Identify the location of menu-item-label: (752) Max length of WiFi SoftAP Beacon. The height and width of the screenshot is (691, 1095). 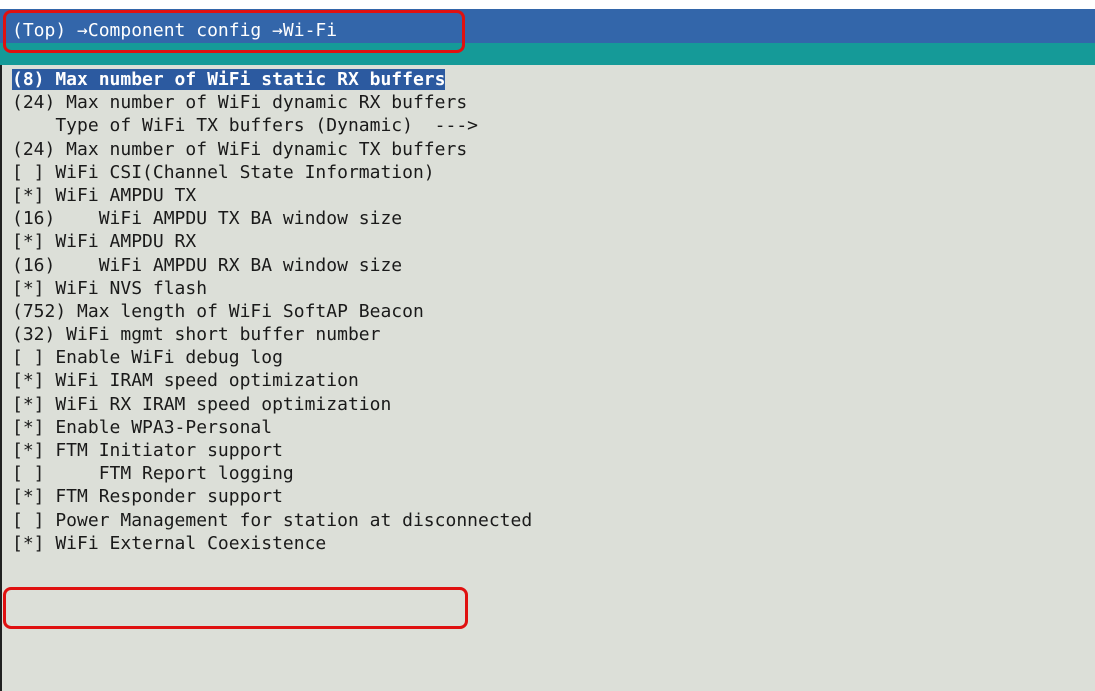
(218, 311).